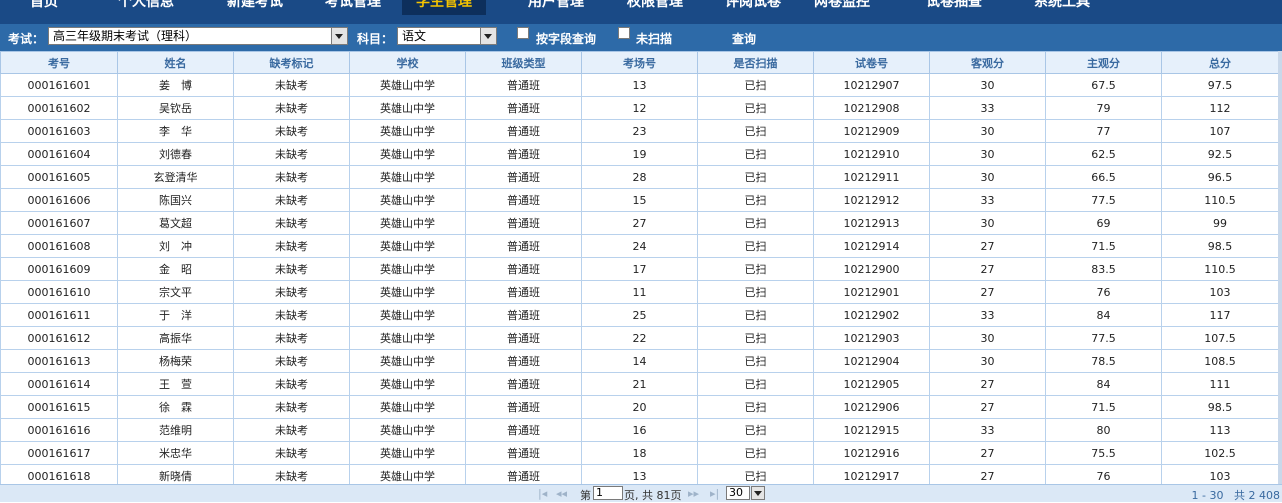  Describe the element at coordinates (291, 62) in the screenshot. I see `column-header: 缺考标记` at that location.